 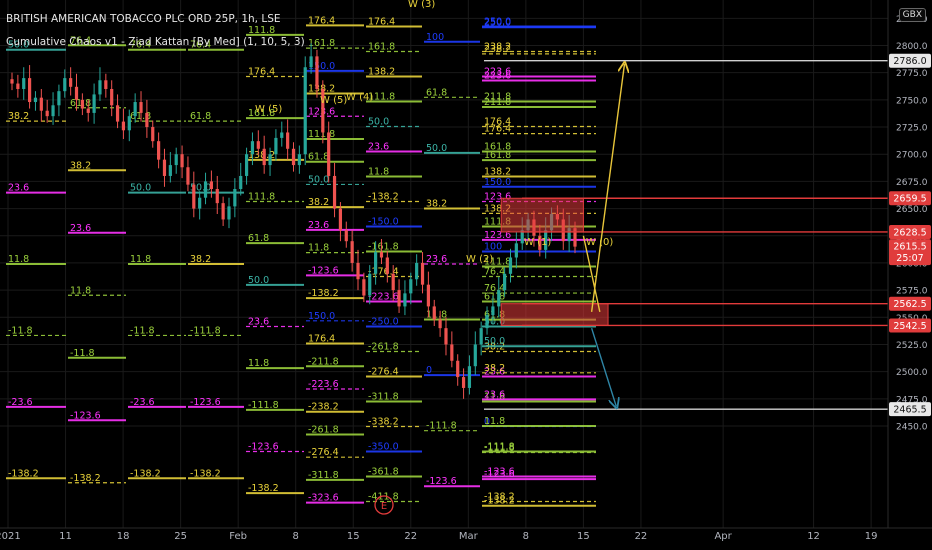 What do you see at coordinates (599, 242) in the screenshot?
I see `wave-label: W (0)` at bounding box center [599, 242].